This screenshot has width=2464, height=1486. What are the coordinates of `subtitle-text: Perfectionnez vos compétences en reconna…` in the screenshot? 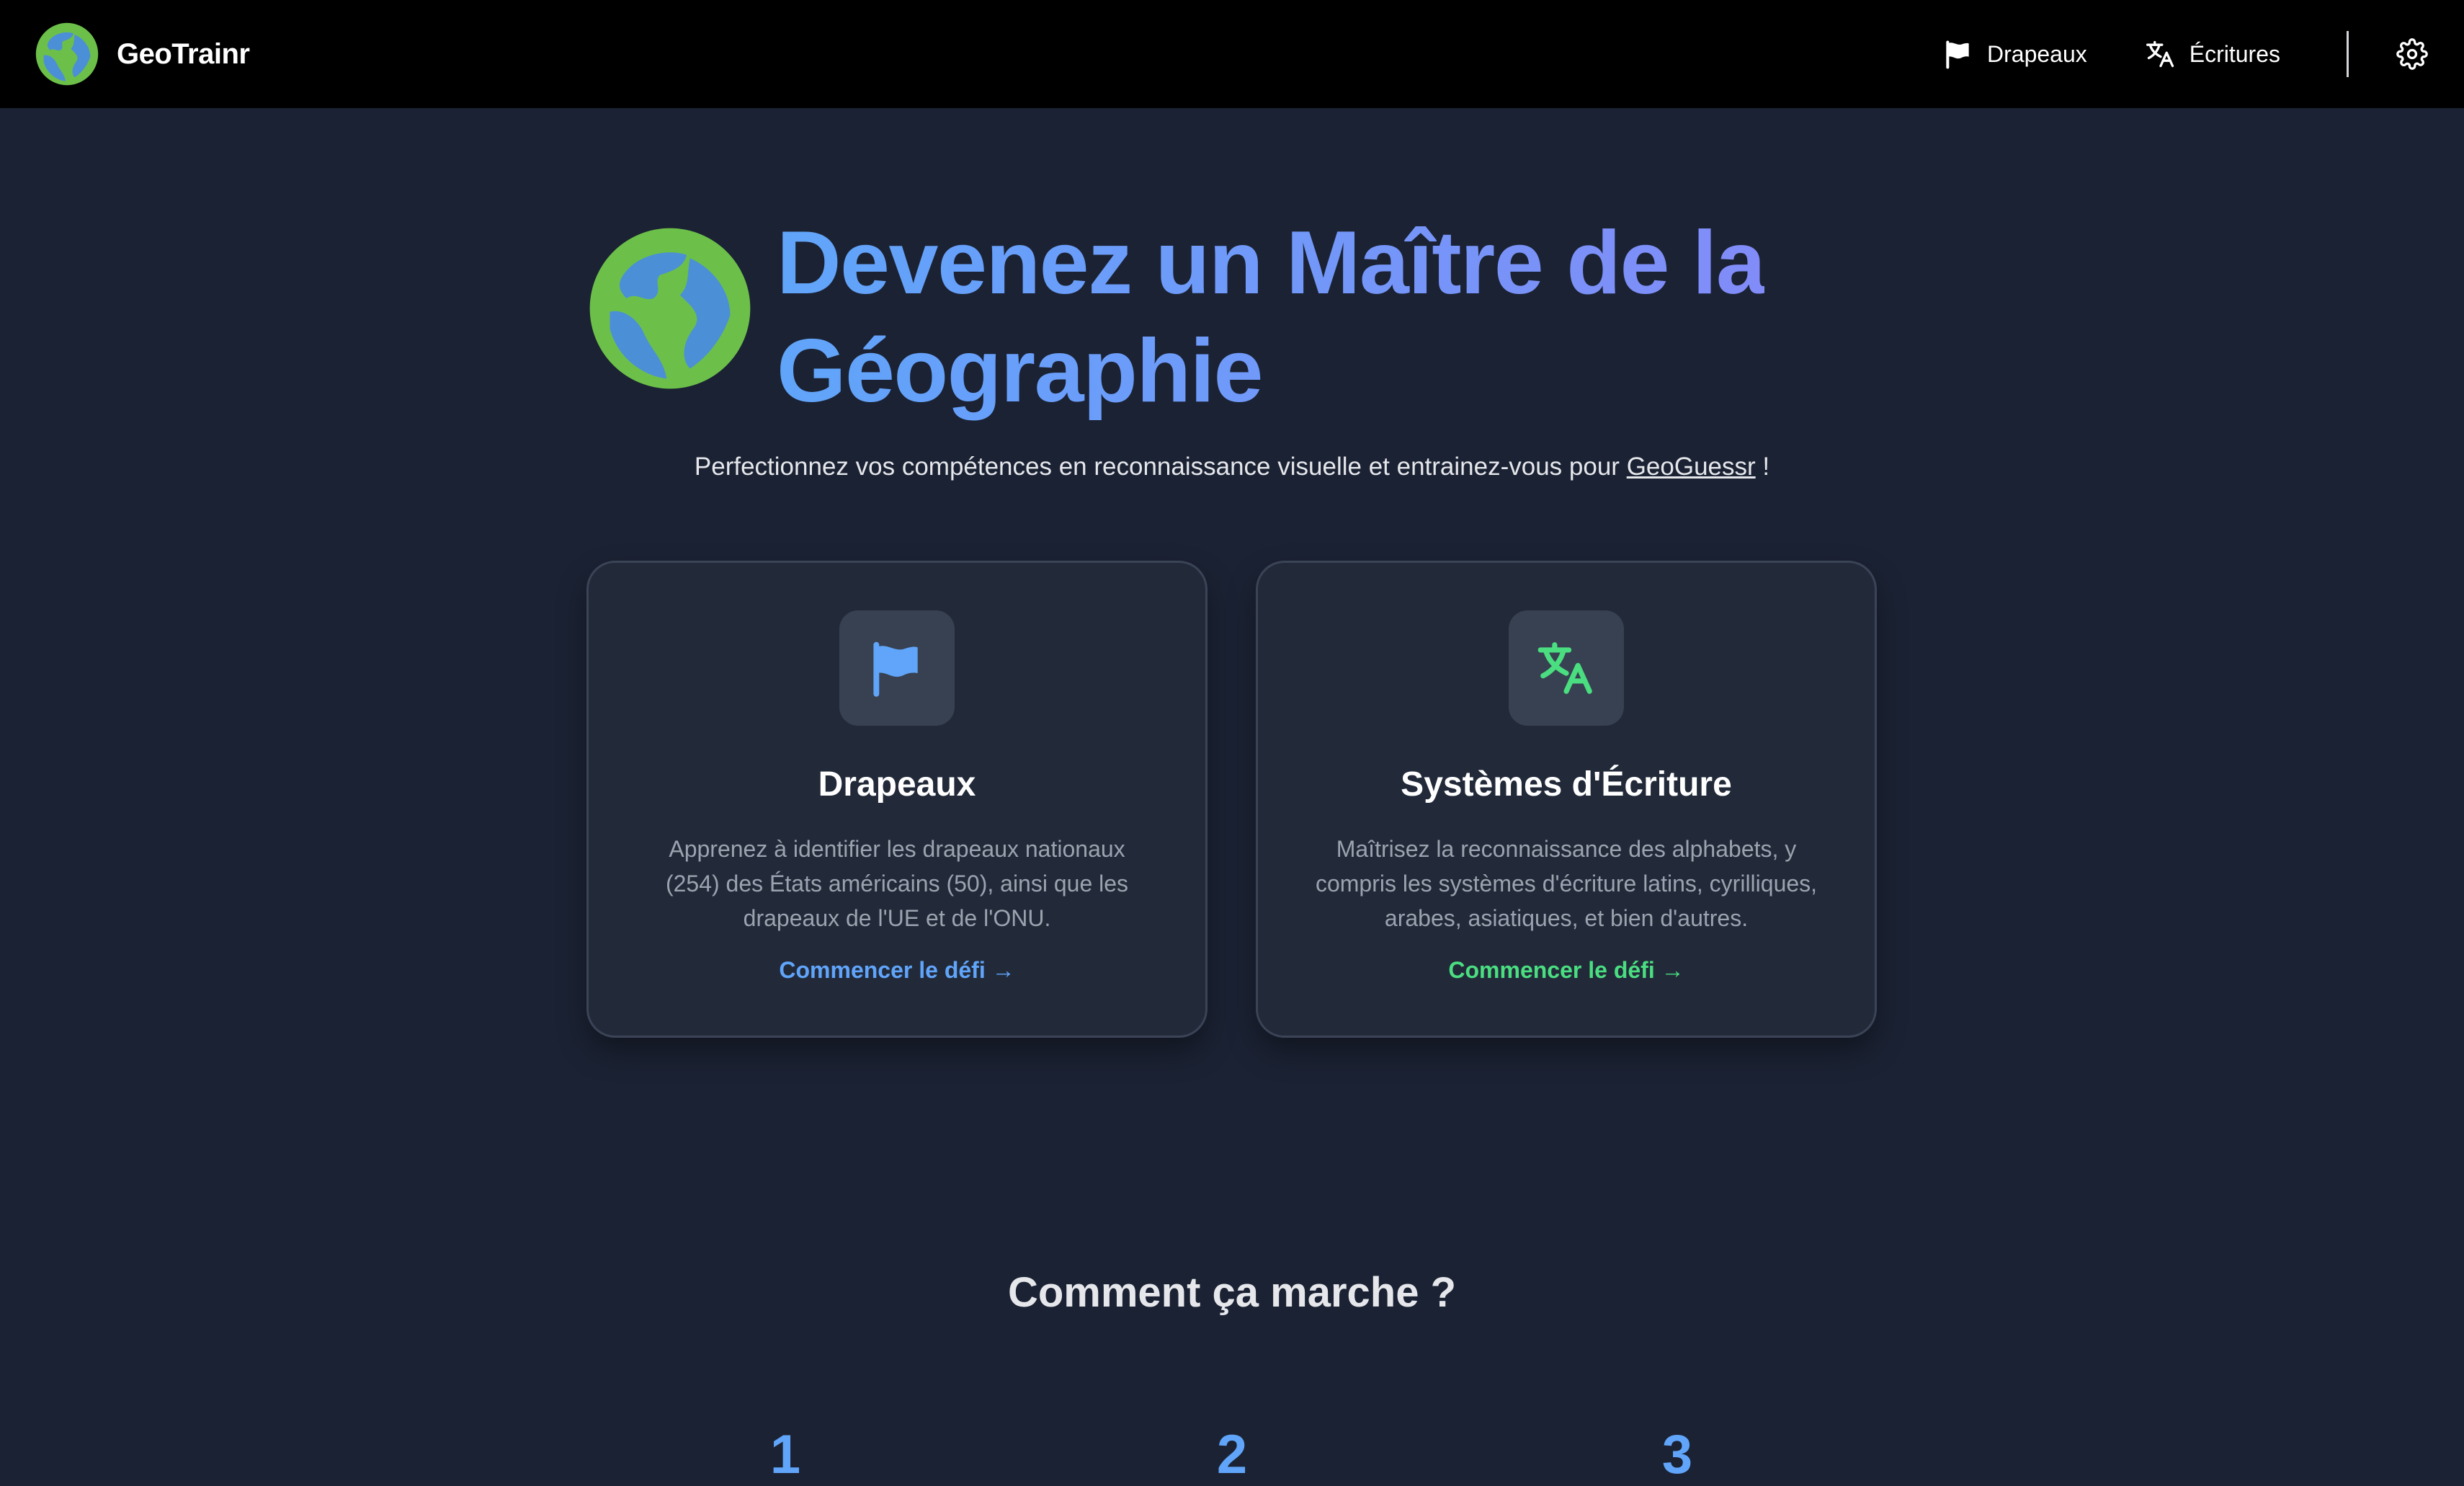 It's located at (1160, 467).